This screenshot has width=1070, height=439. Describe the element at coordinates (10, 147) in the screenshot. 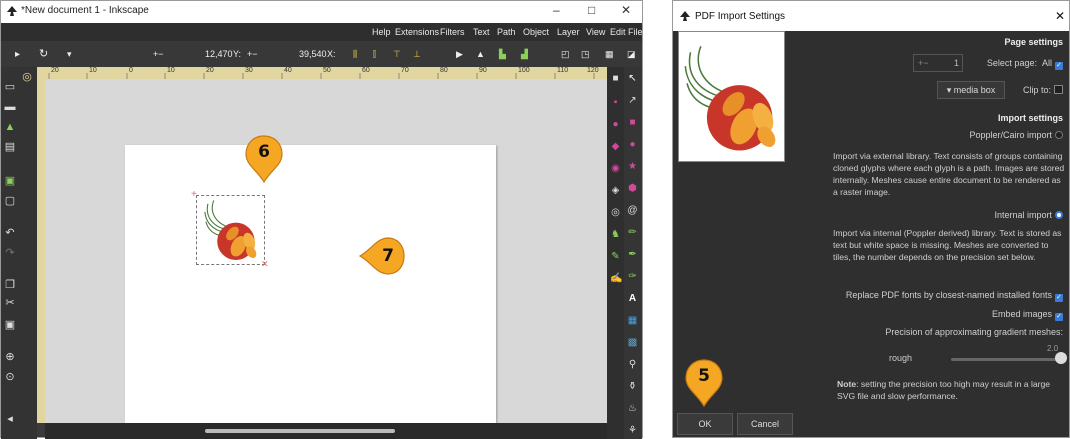

I see `print-icon: ▤` at that location.